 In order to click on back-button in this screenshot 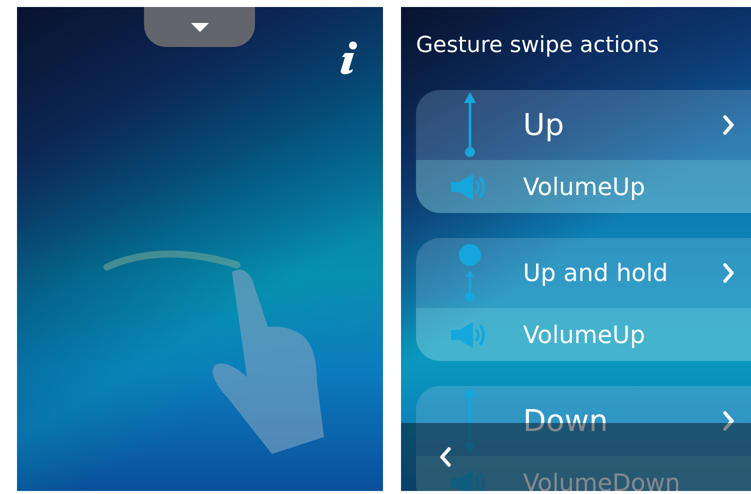, I will do `click(445, 457)`.